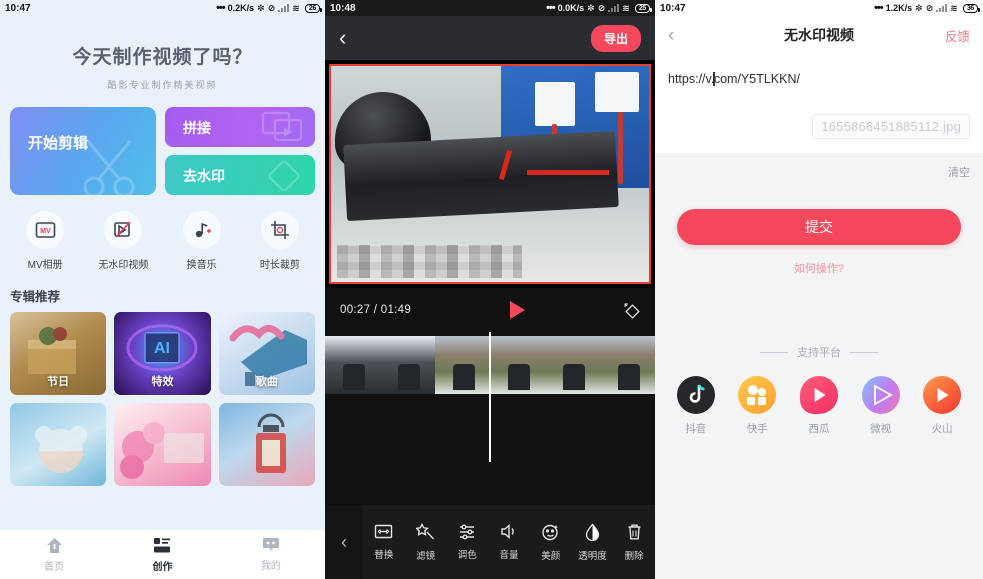  Describe the element at coordinates (819, 227) in the screenshot. I see `submit-button: 提交` at that location.